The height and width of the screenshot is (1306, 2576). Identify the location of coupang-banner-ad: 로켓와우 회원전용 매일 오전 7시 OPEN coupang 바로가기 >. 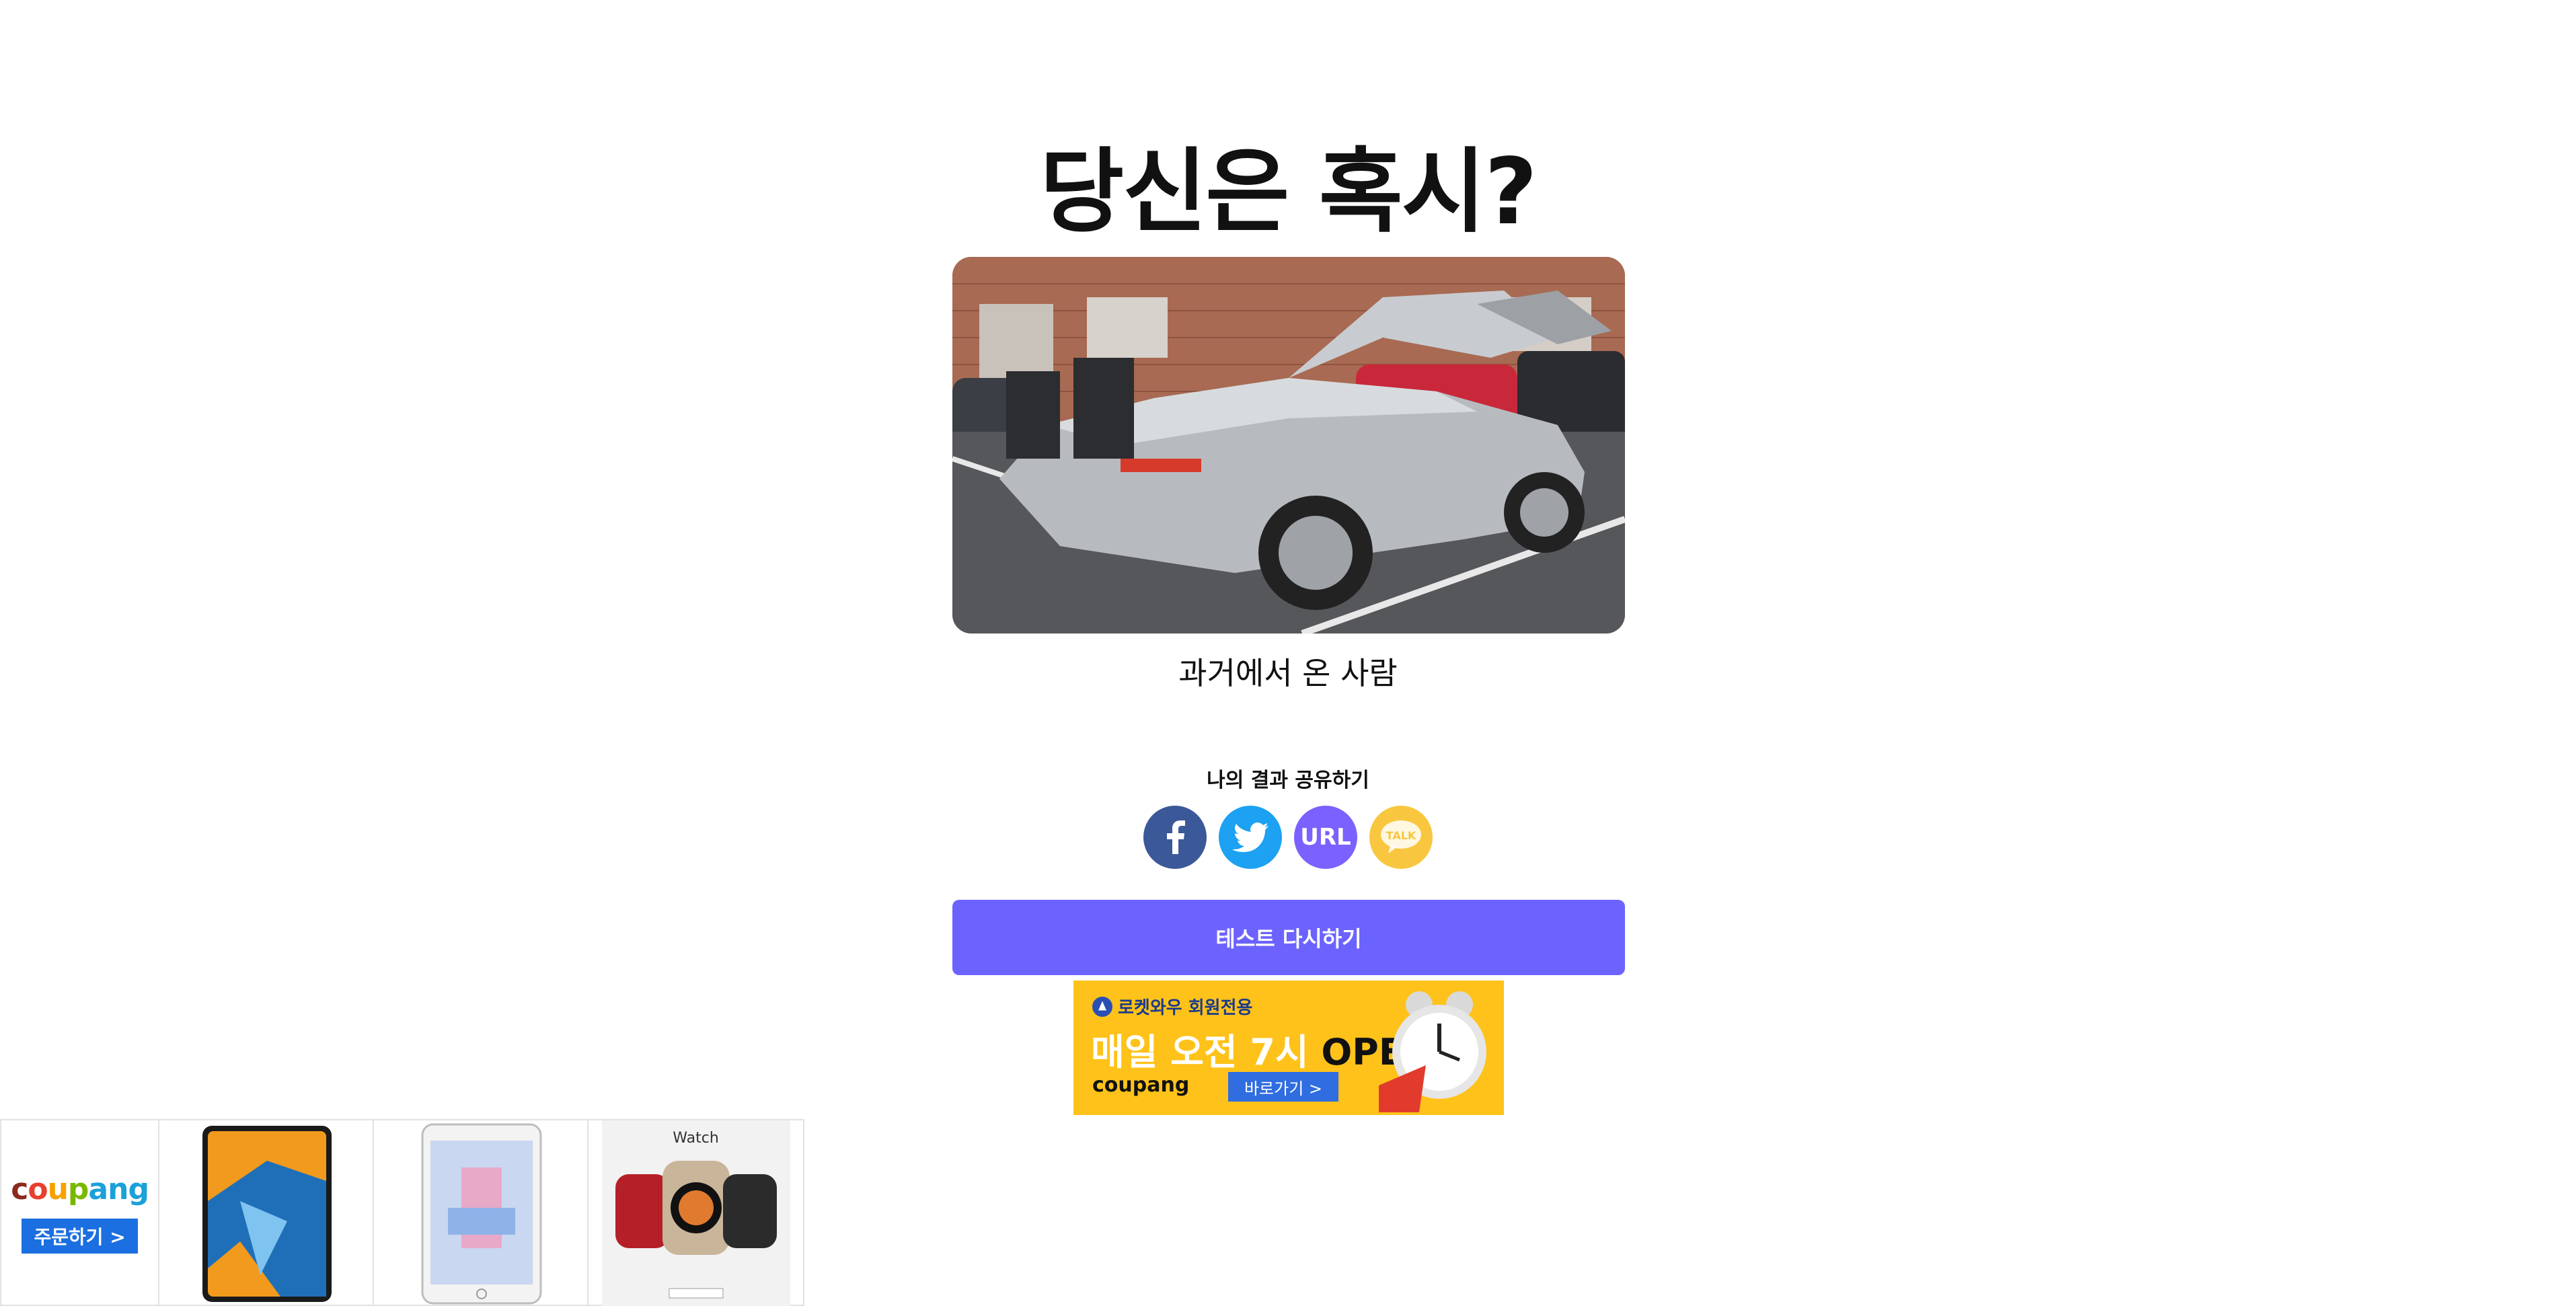
(1288, 1048).